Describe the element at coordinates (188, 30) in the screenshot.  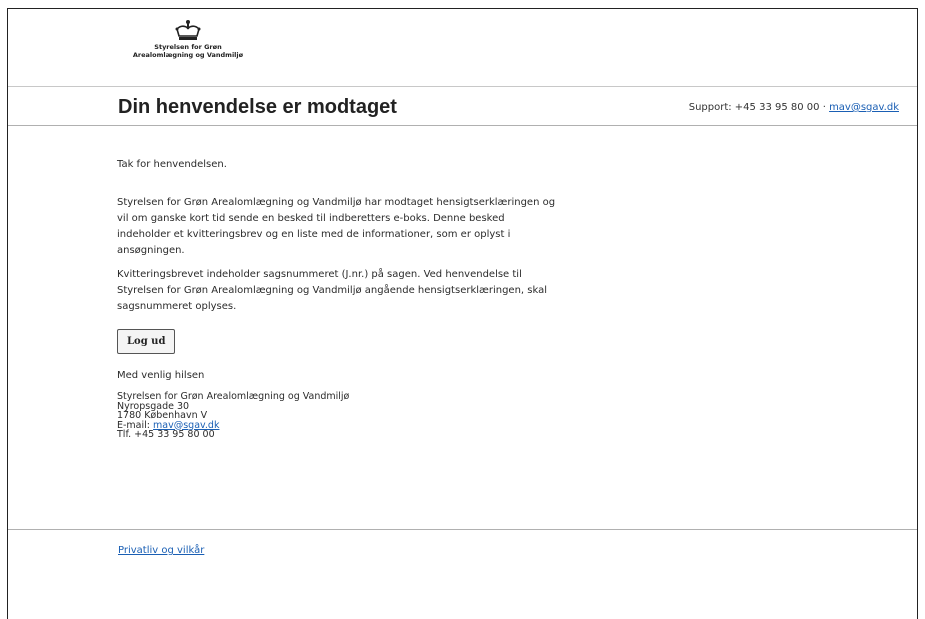
I see `crown-icon` at that location.